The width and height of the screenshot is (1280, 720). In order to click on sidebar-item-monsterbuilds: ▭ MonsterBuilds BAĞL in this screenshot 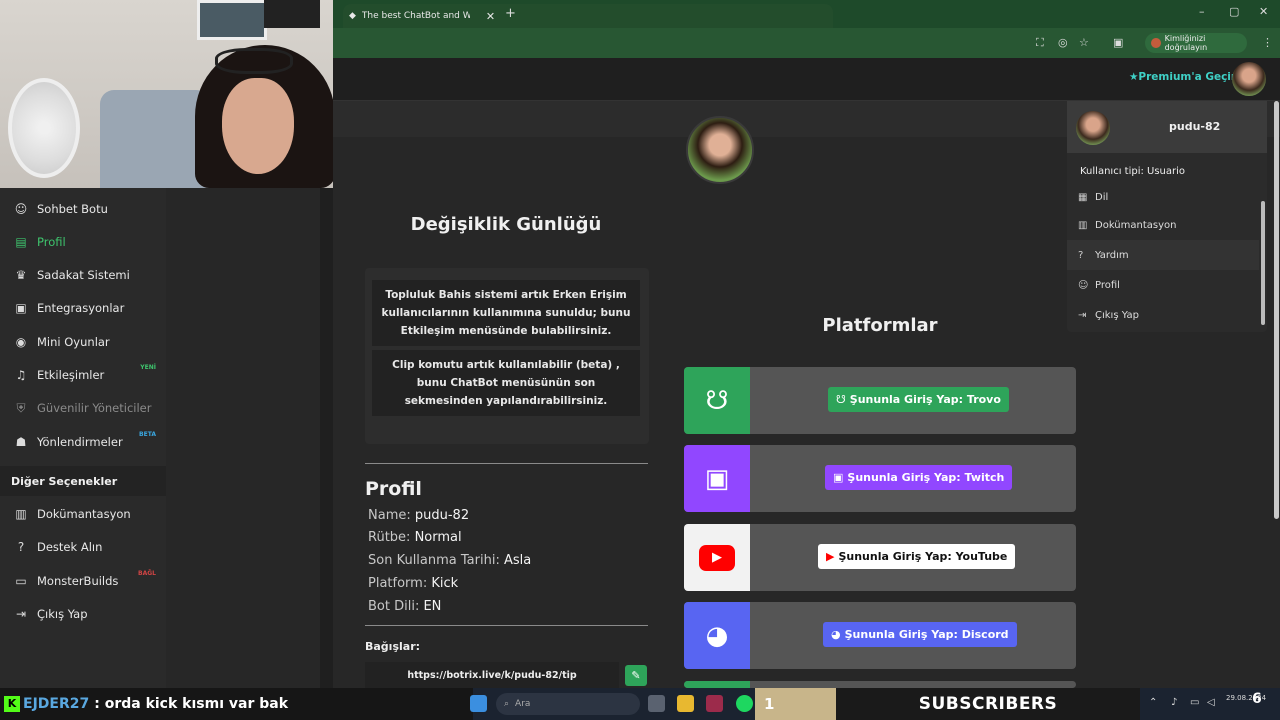, I will do `click(83, 580)`.